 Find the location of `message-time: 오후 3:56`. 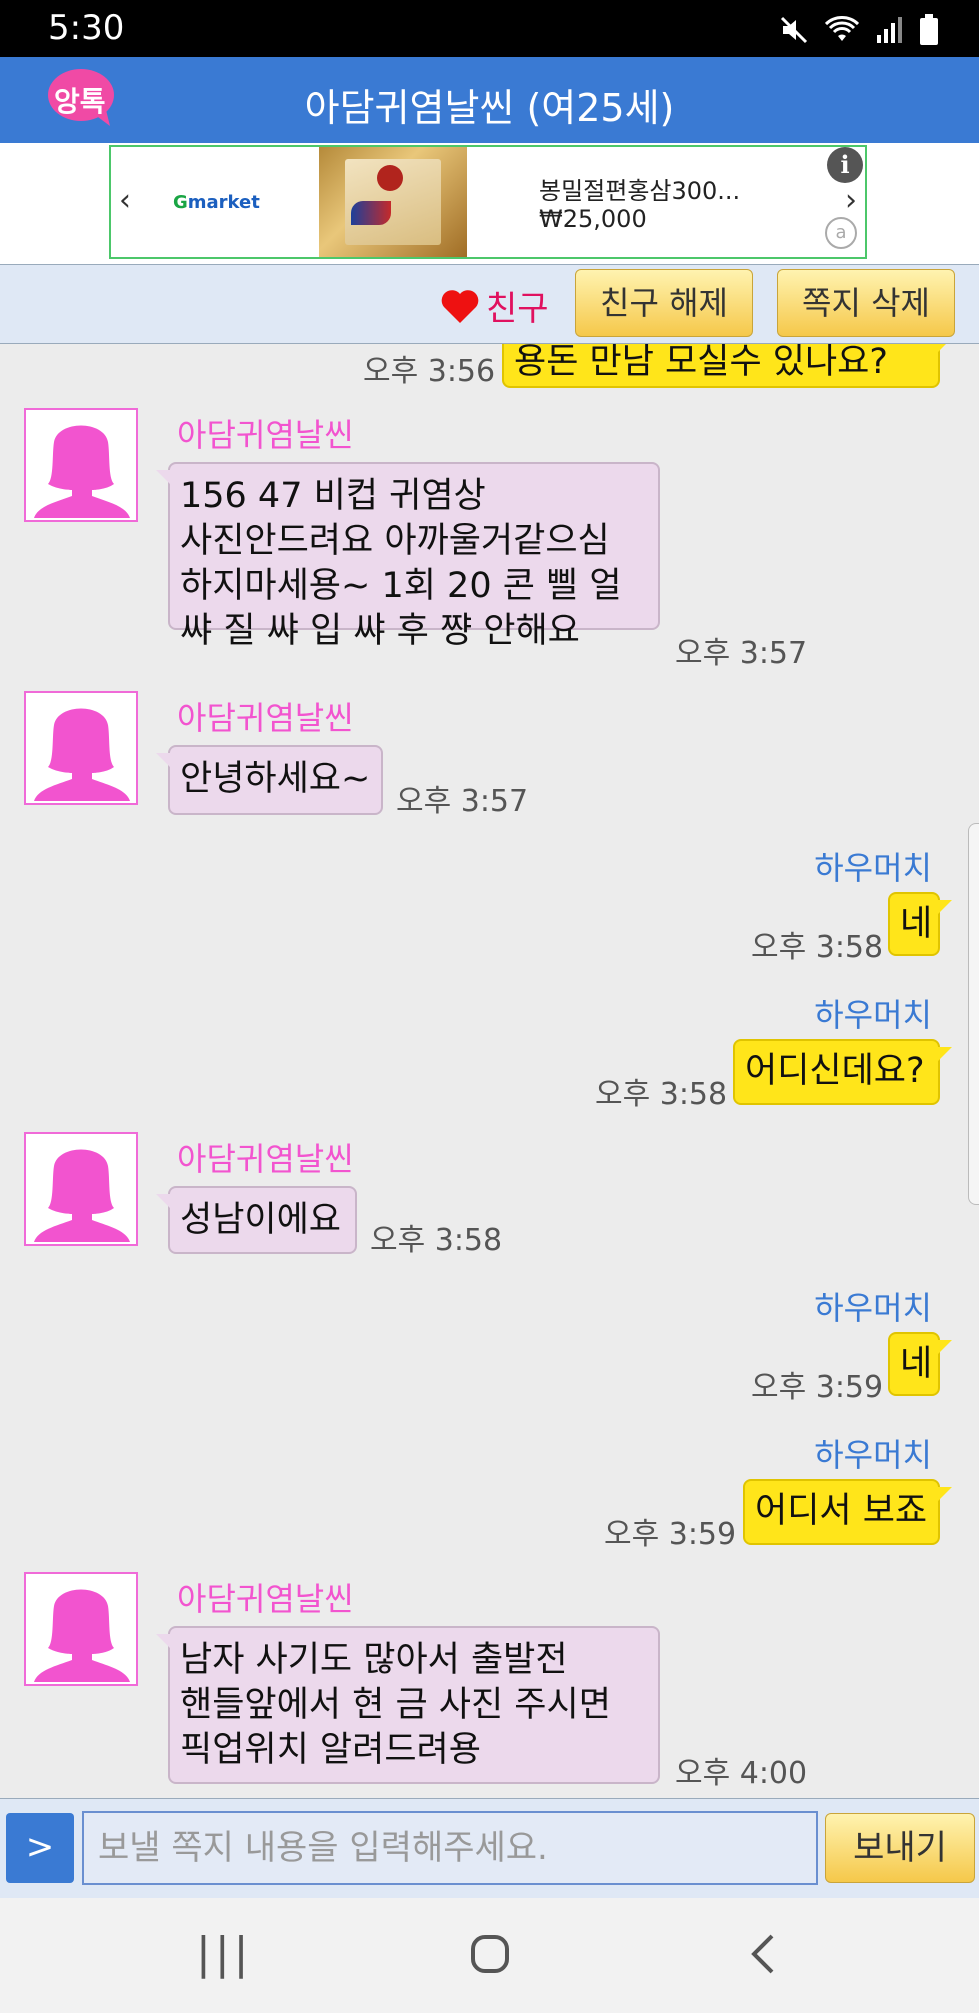

message-time: 오후 3:56 is located at coordinates (429, 371).